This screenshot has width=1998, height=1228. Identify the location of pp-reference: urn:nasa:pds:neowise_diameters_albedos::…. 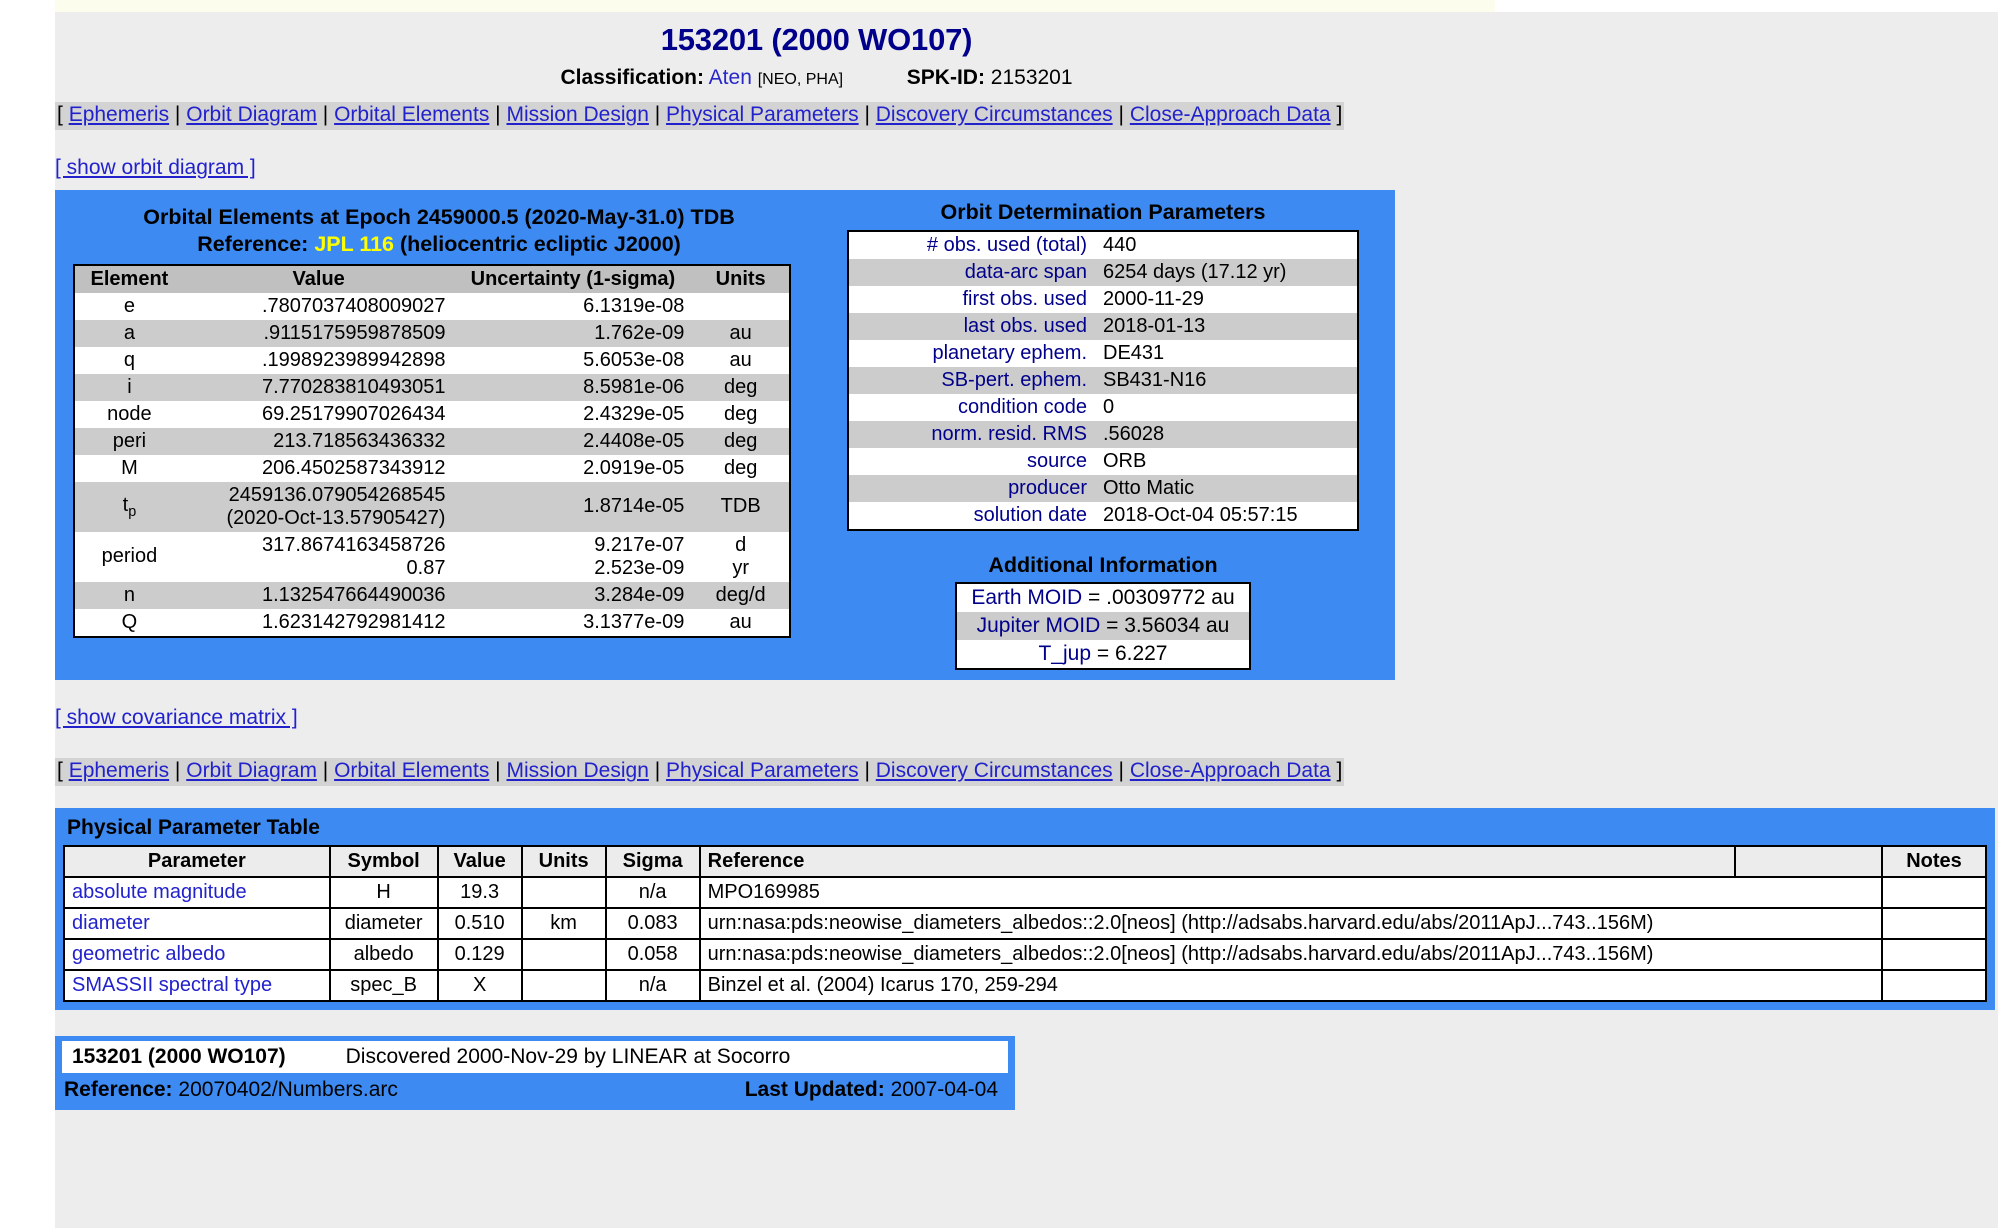
(1291, 923).